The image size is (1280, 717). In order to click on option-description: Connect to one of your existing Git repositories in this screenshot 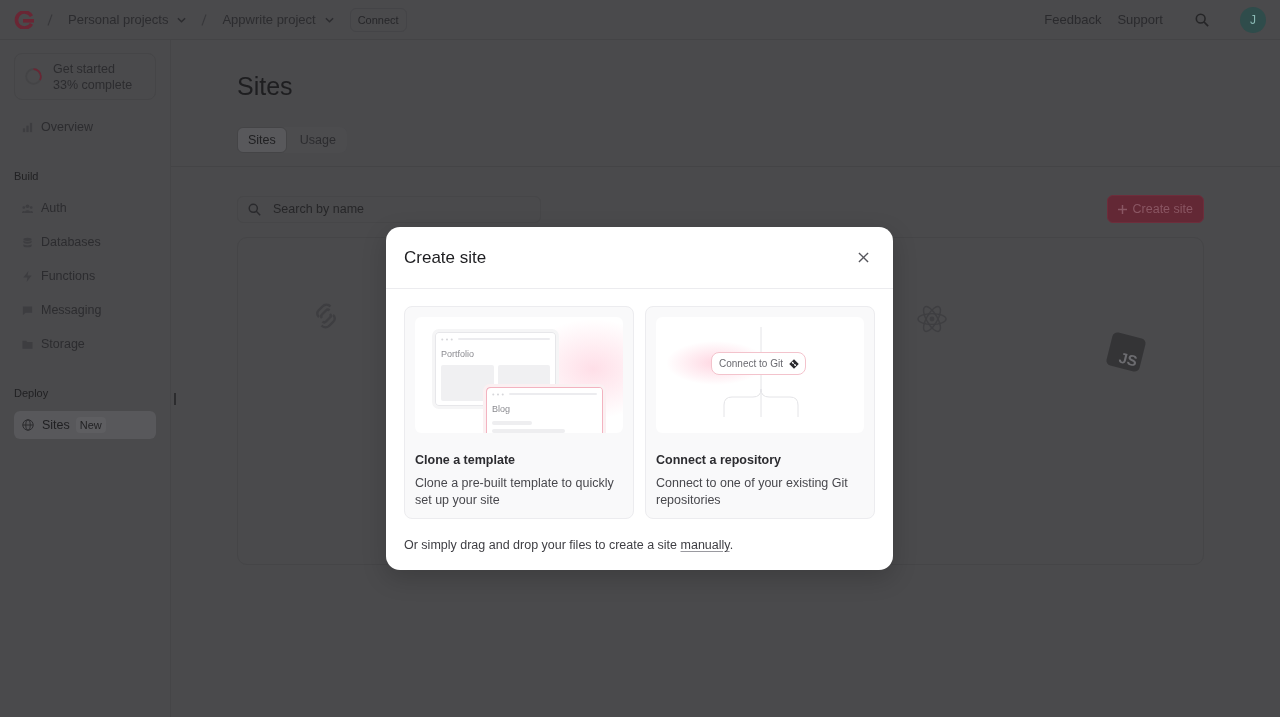, I will do `click(752, 492)`.